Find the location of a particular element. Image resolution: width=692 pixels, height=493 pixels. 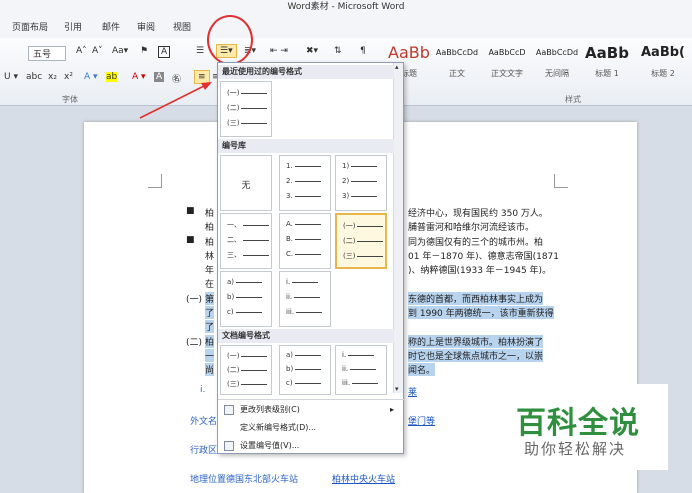

thumb-row: 3) is located at coordinates (360, 196).